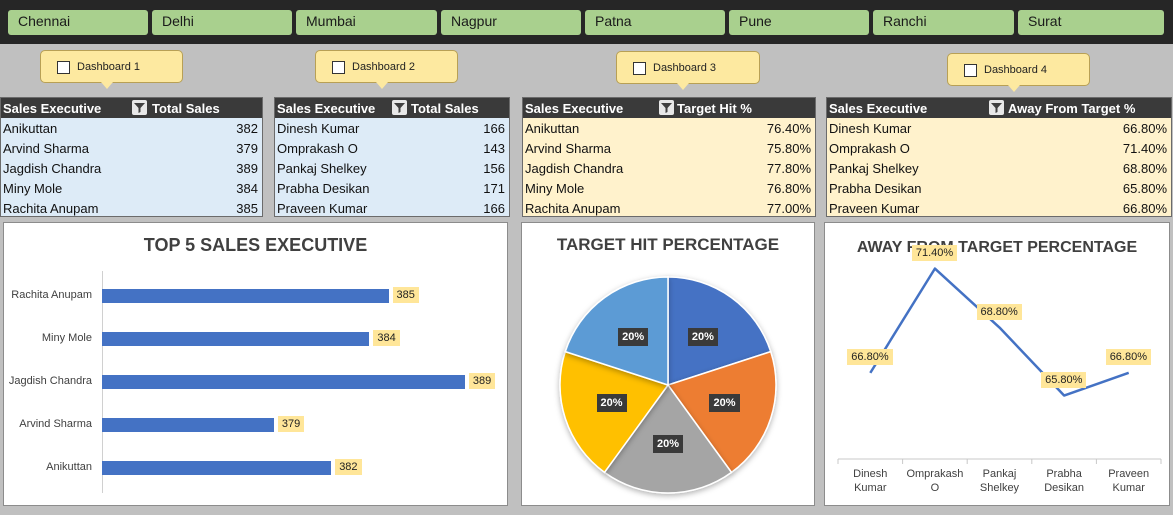  I want to click on dashboard-3-checkbox, so click(639, 68).